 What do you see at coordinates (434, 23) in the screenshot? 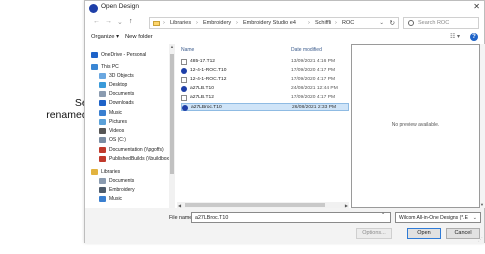
I see `search-placeholder: Search ROC` at bounding box center [434, 23].